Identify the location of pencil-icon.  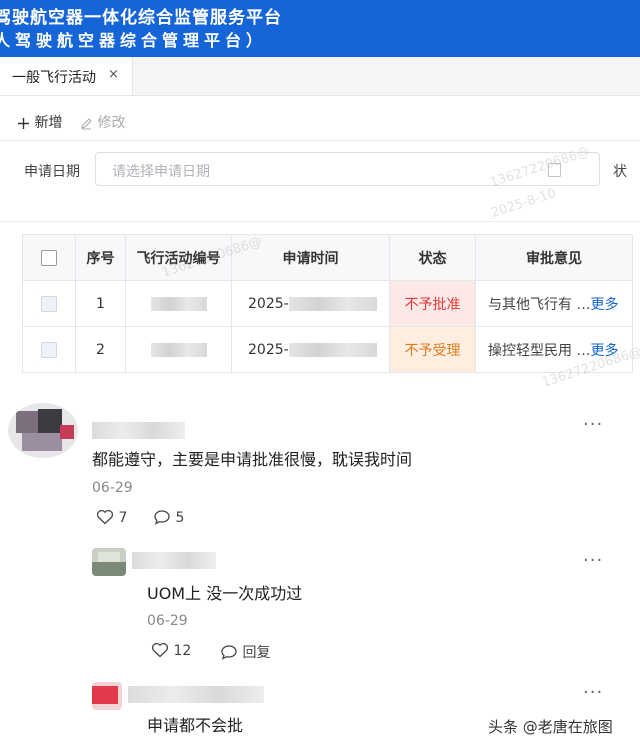
(86, 125).